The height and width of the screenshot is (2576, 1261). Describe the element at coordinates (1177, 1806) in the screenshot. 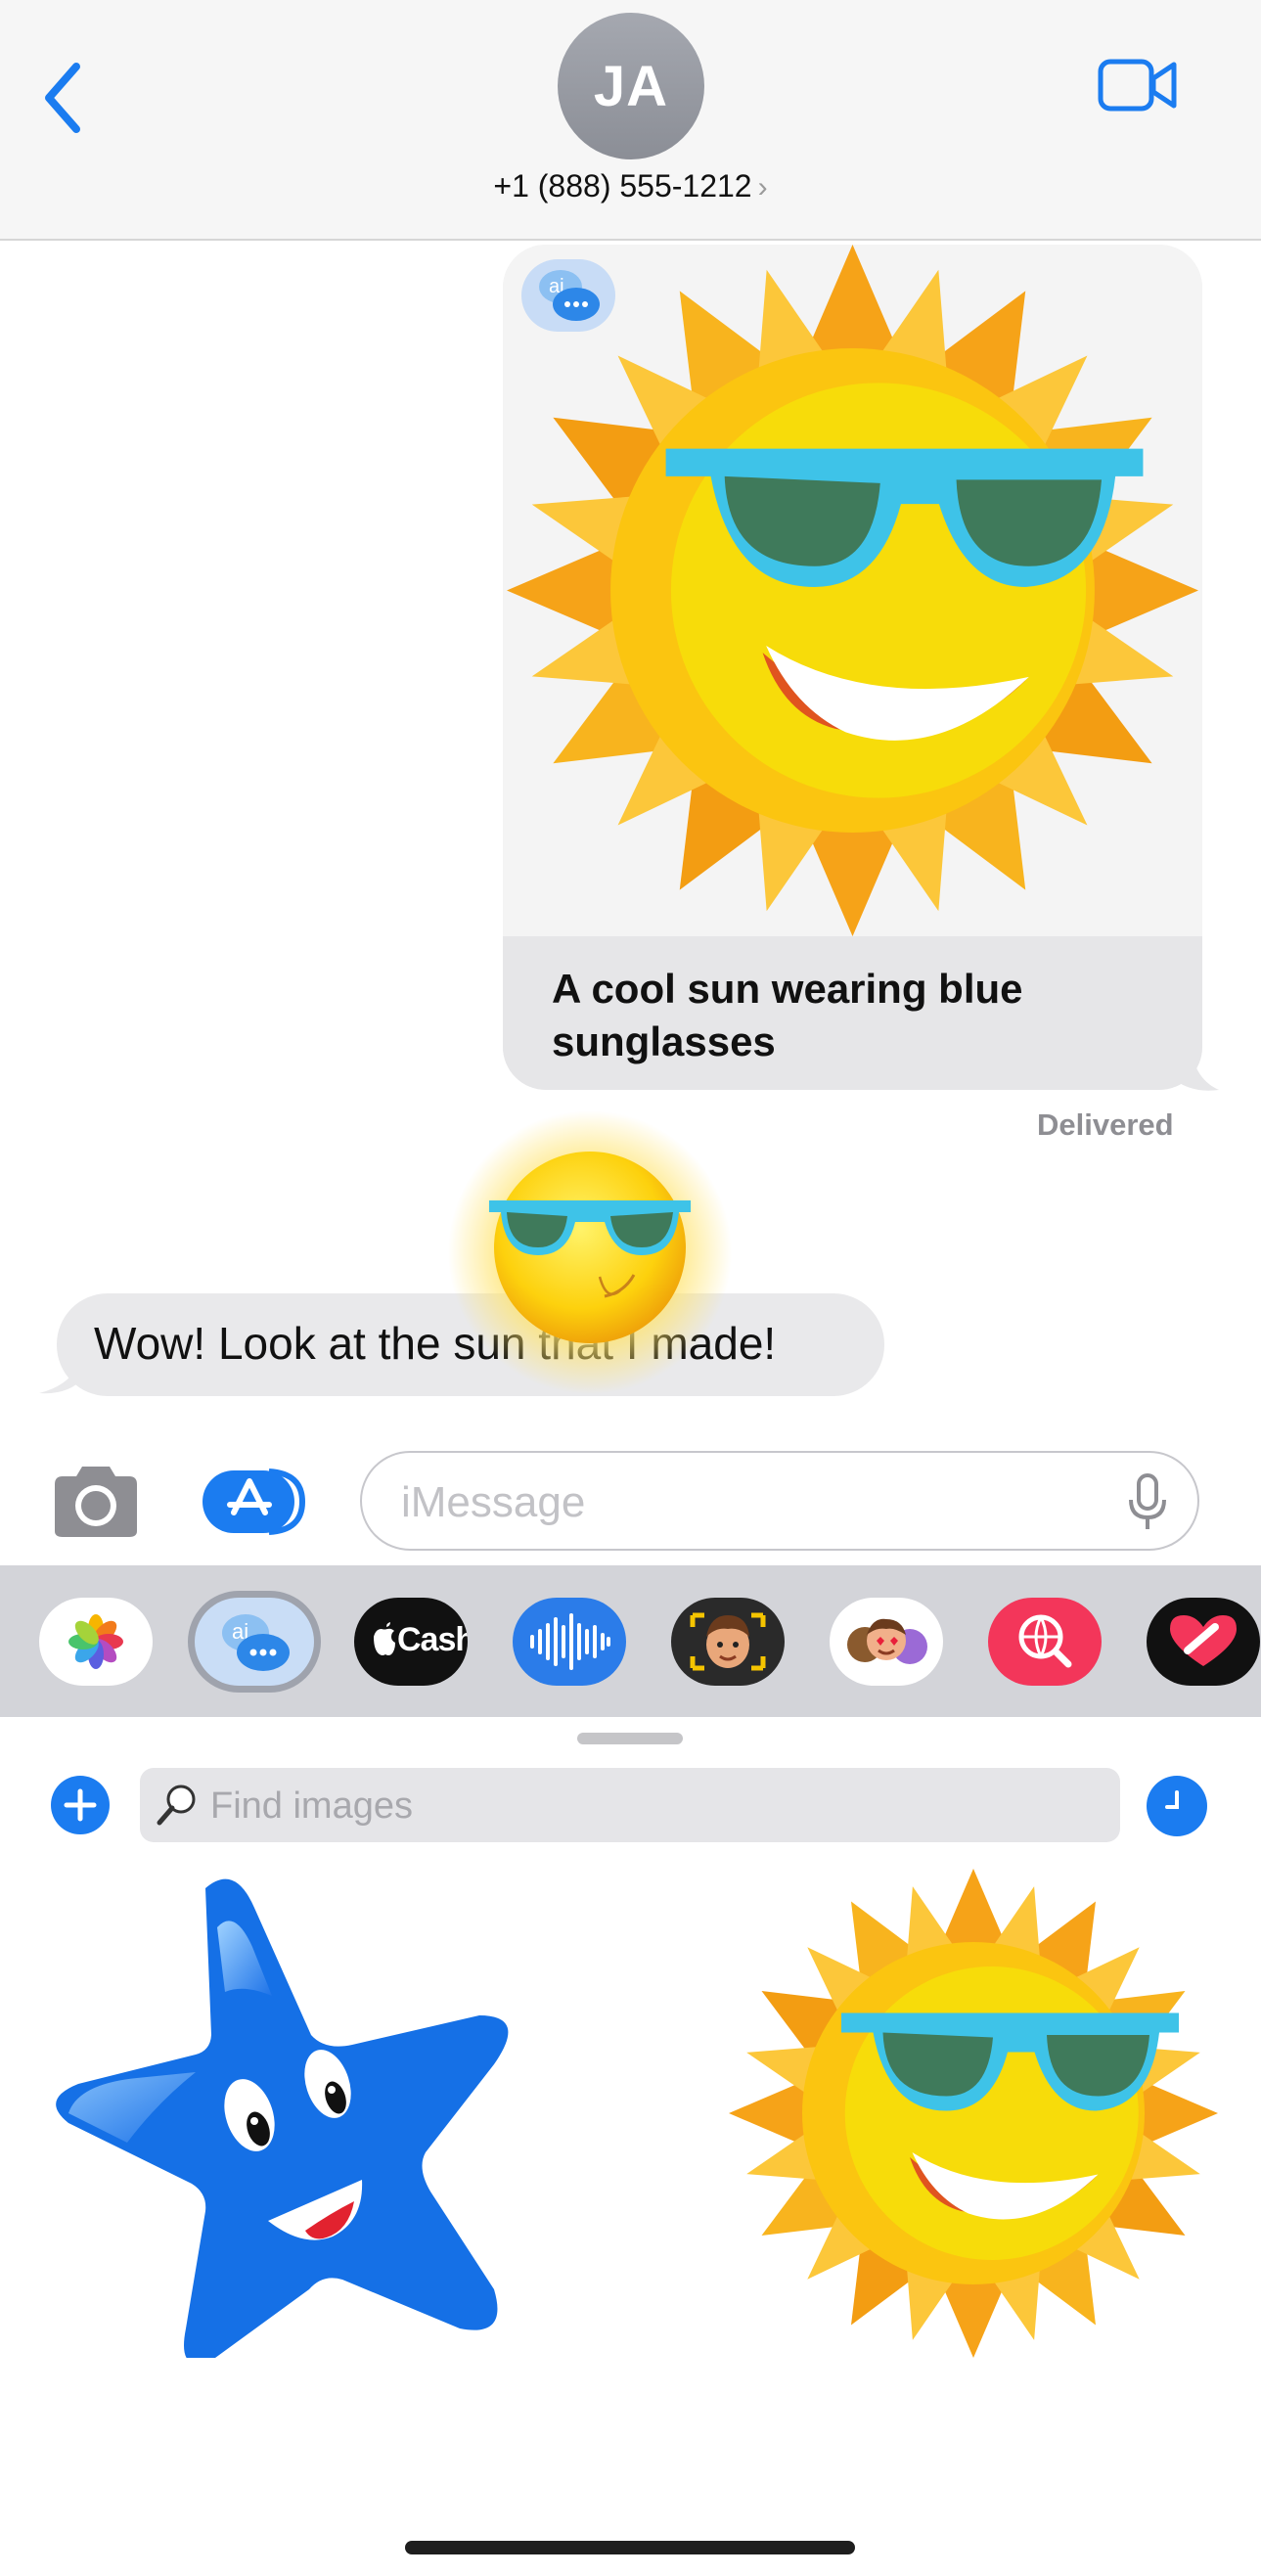

I see `clock-icon` at that location.